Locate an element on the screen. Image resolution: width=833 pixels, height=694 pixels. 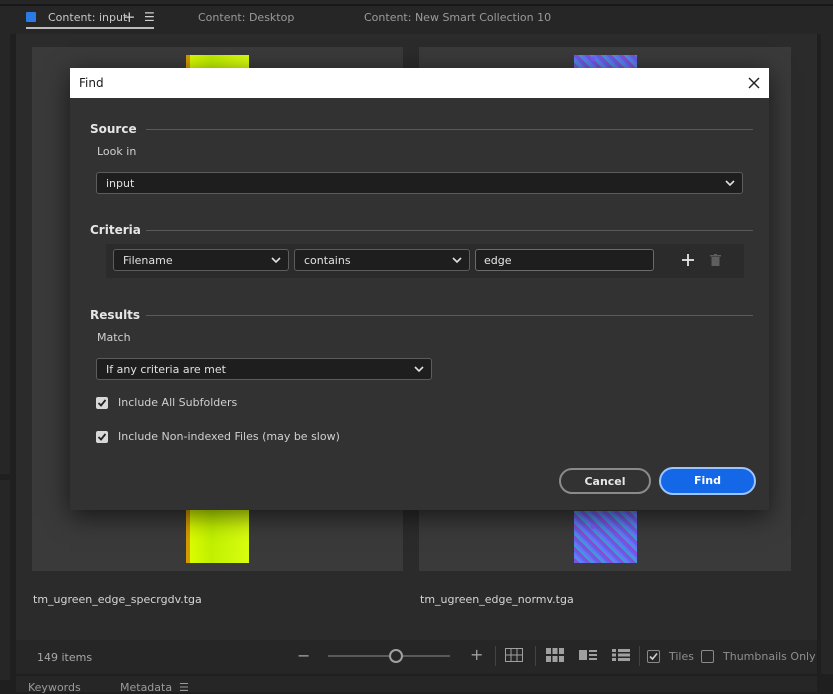
active-tab-indicator is located at coordinates (90, 28).